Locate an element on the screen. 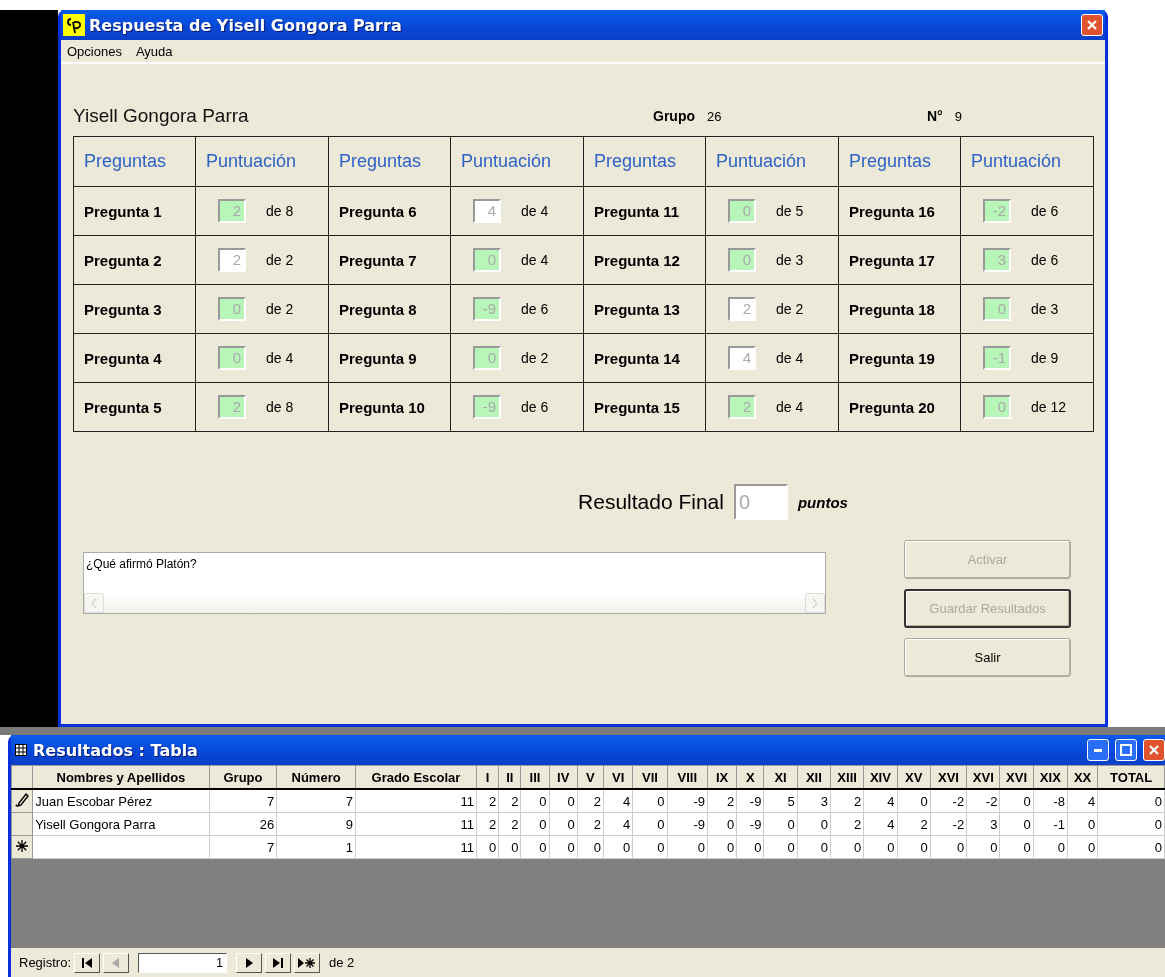 This screenshot has width=1165, height=977. question-label: Pregunta 5 is located at coordinates (123, 407).